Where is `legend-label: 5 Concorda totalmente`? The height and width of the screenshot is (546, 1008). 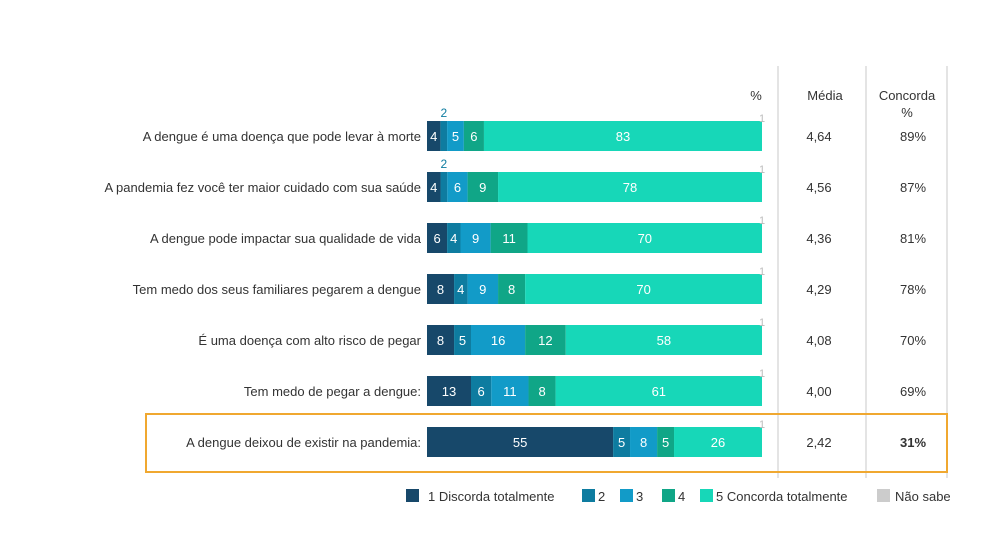
legend-label: 5 Concorda totalmente is located at coordinates (782, 496).